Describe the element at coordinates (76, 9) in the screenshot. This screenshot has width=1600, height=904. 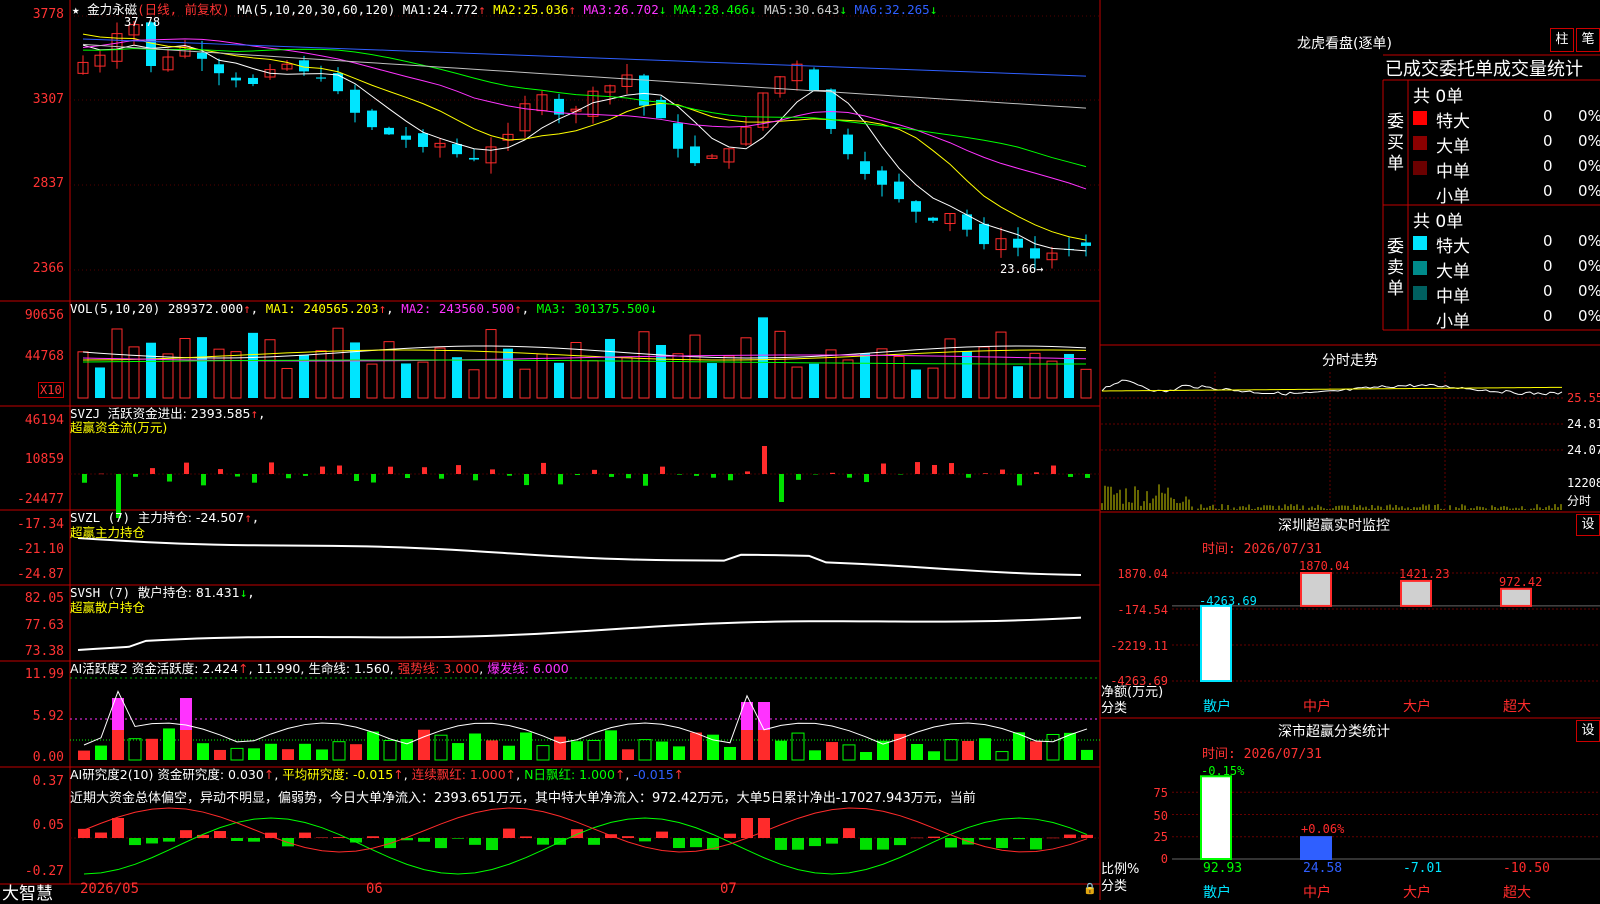
I see `star-icon: ★` at that location.